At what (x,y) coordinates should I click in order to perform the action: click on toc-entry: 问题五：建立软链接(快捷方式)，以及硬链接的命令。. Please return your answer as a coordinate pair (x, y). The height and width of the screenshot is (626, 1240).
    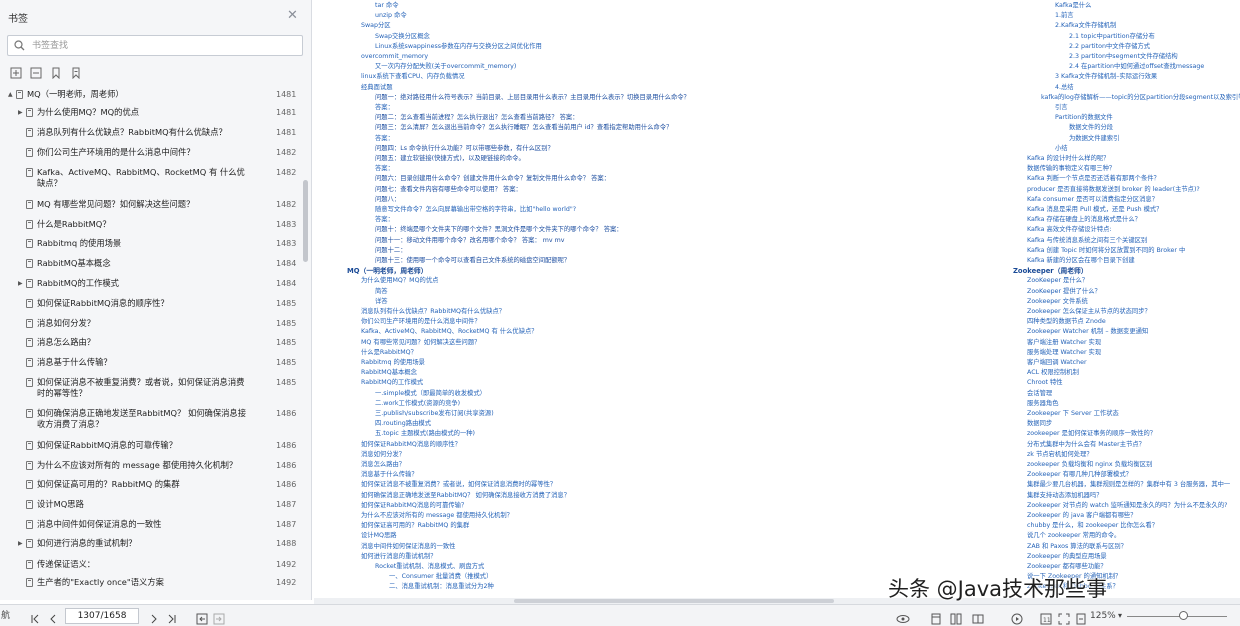
    Looking at the image, I should click on (450, 159).